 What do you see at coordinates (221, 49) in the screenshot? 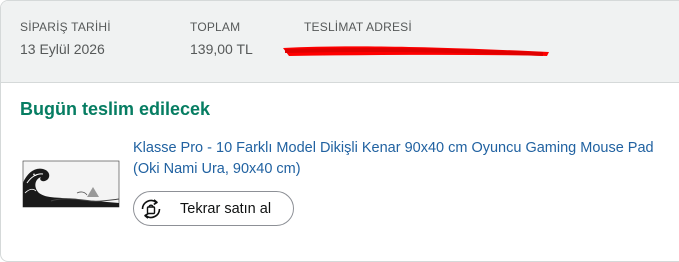
I see `order-total-value: 139,00 TL` at bounding box center [221, 49].